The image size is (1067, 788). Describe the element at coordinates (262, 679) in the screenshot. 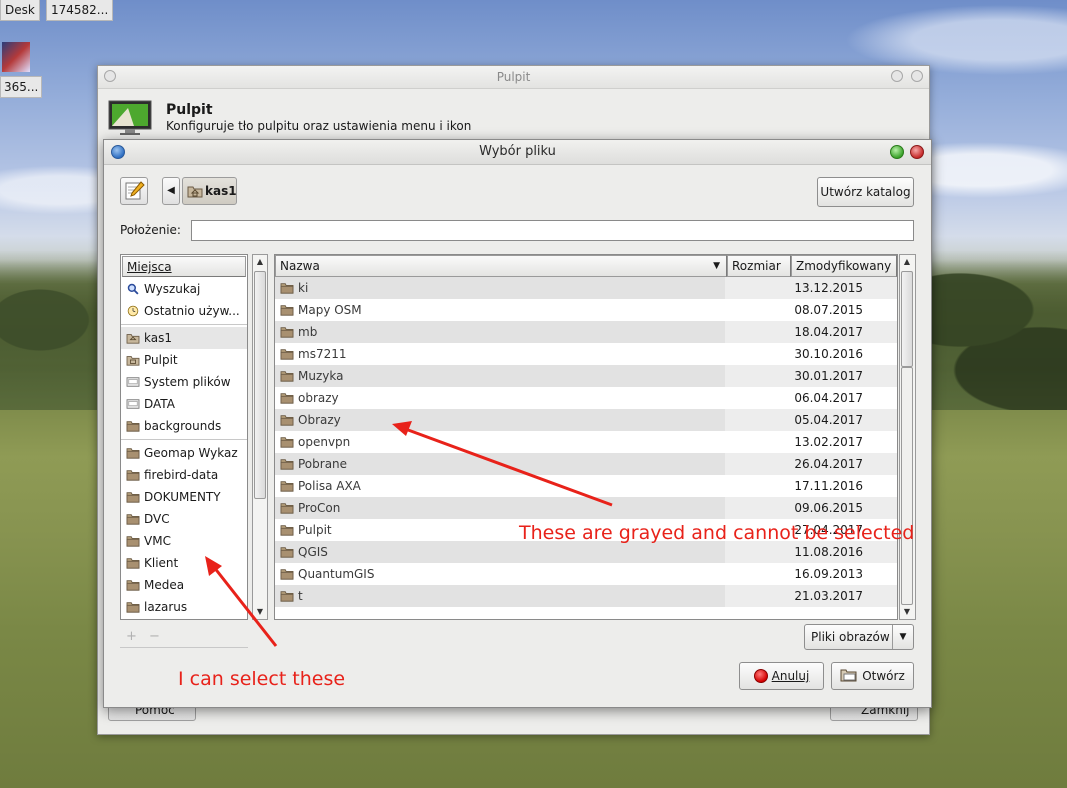

I see `annotation-selectable: I can select these` at that location.